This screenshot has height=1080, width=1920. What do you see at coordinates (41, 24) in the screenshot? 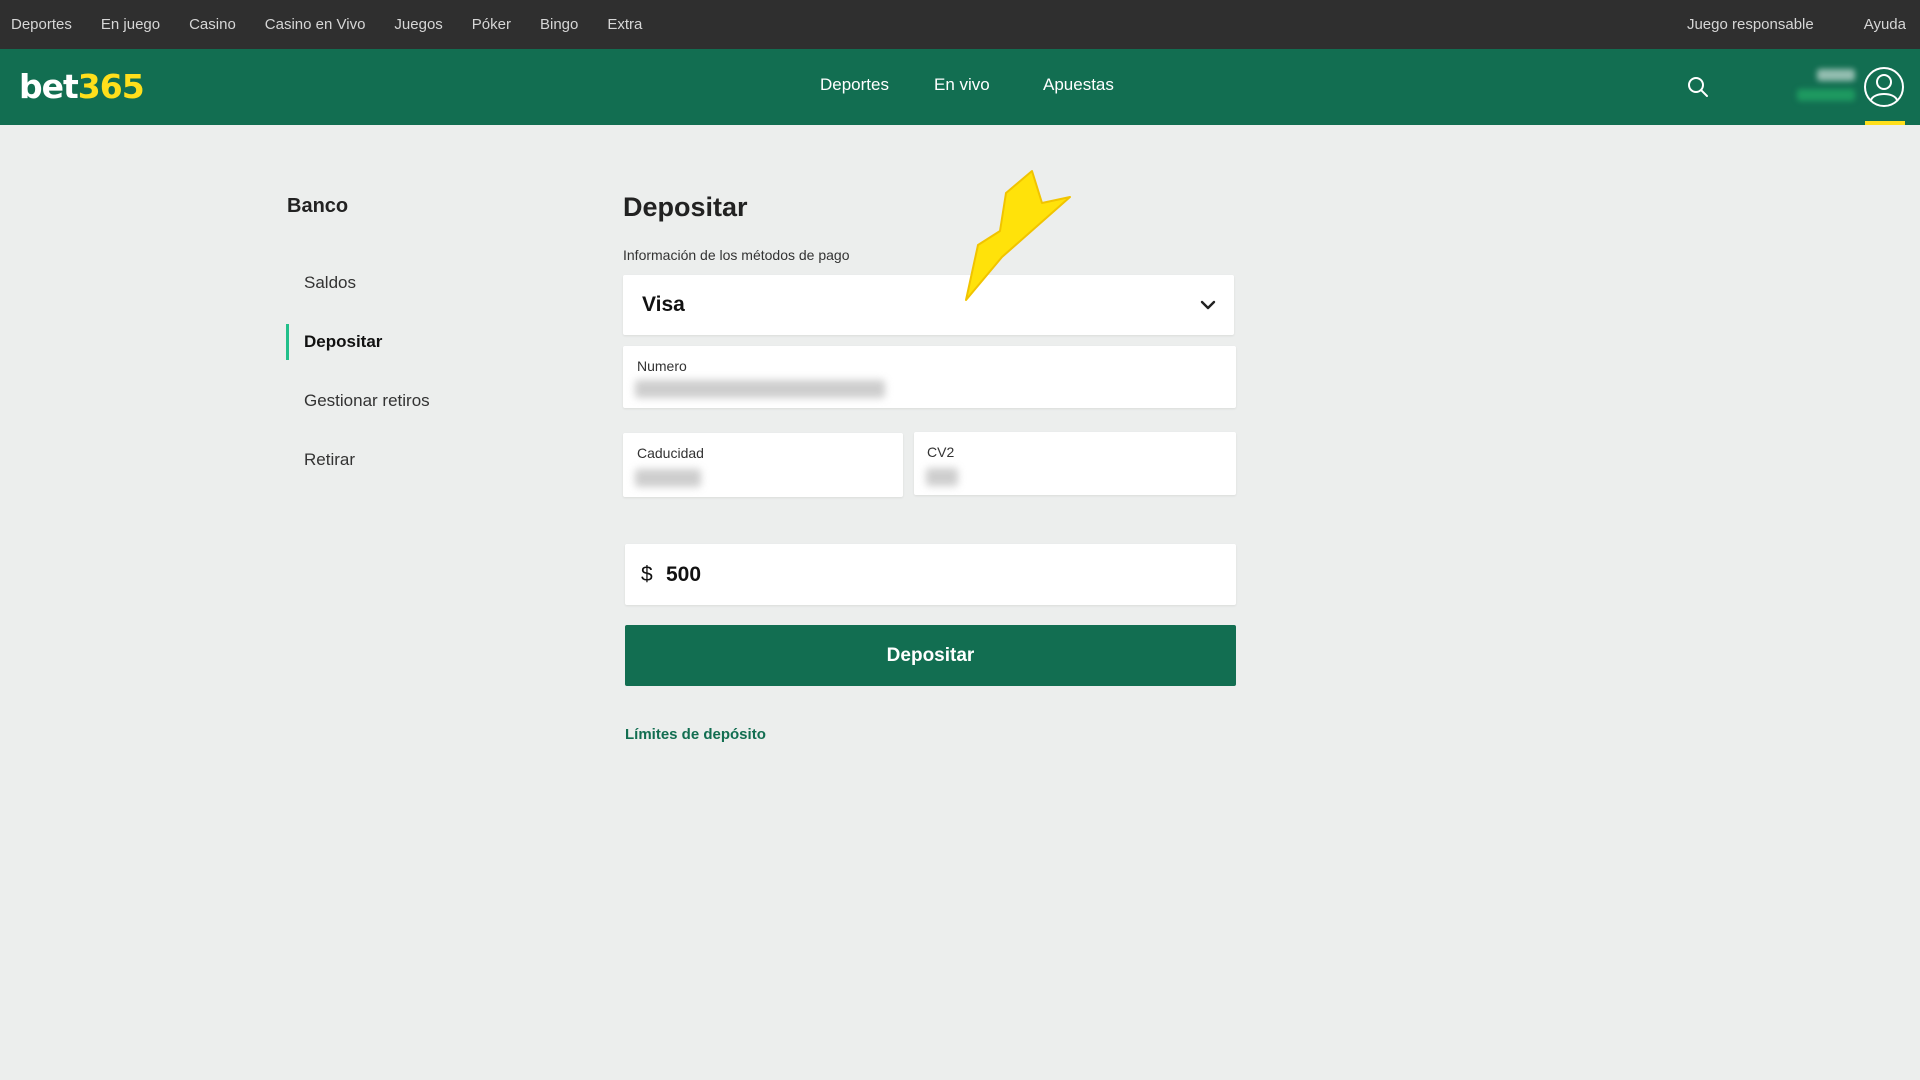
I see `top-link-deportes: Deportes` at bounding box center [41, 24].